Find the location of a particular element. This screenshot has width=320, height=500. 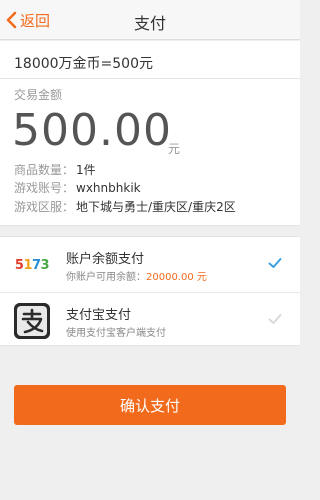

payment-option-alipay: 支付宝支付 使用支付宝客户端支付 is located at coordinates (150, 319).